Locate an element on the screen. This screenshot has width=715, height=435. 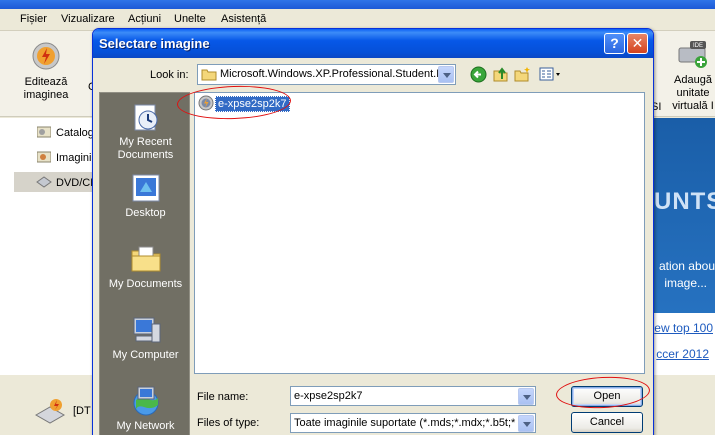
menu-view: Vizualizare is located at coordinates (88, 19).